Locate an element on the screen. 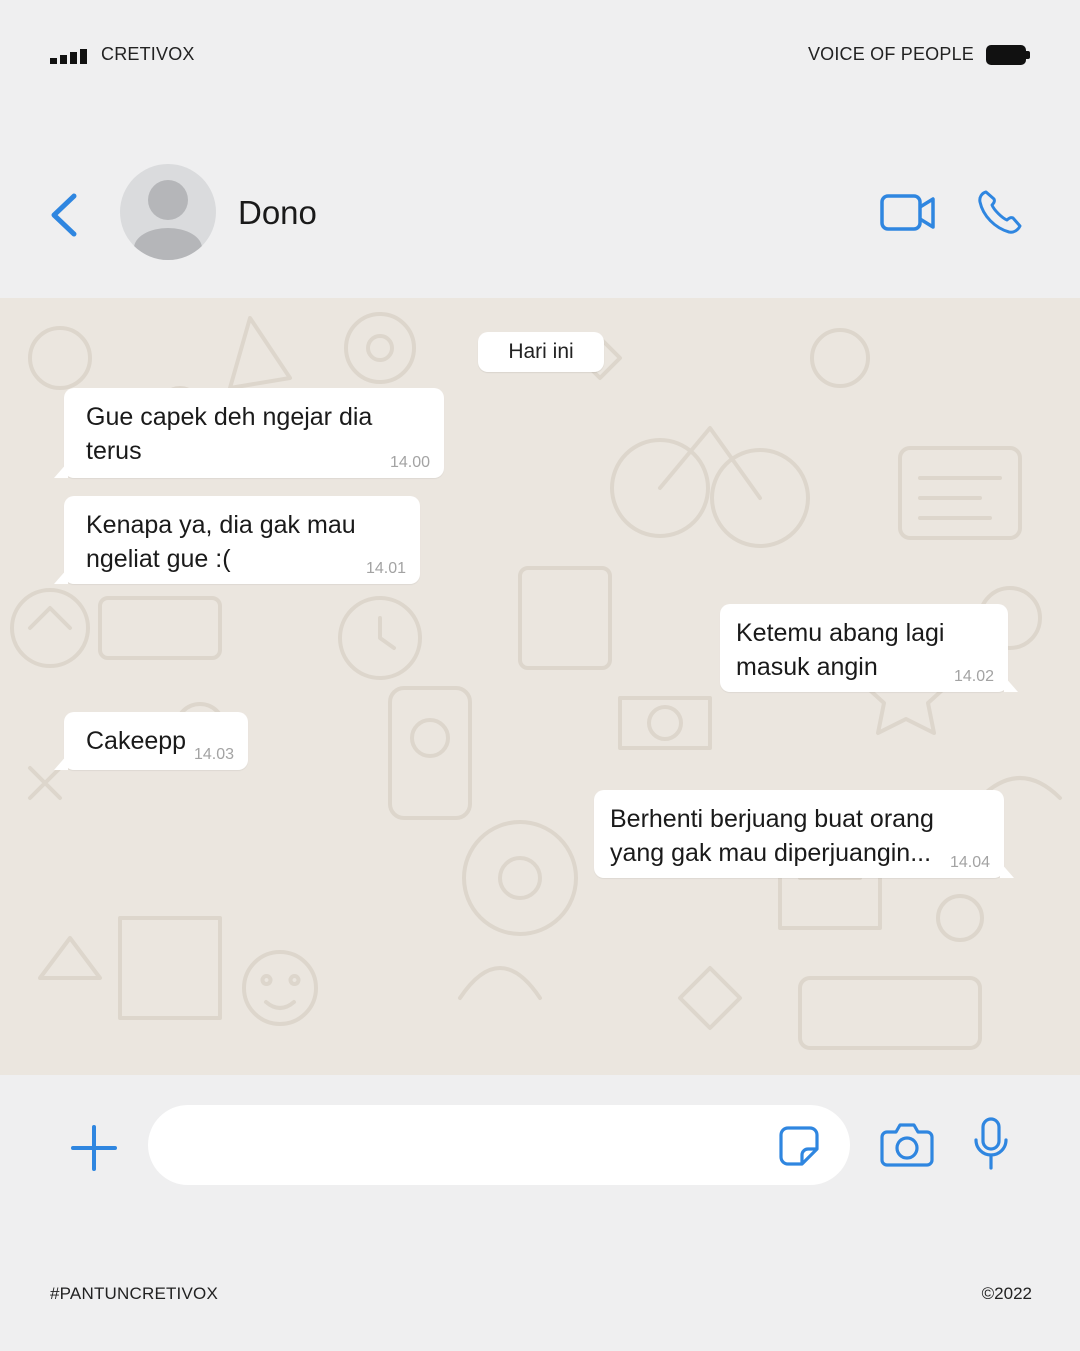 Image resolution: width=1080 pixels, height=1351 pixels. message-timestamp: 14.03 is located at coordinates (213, 754).